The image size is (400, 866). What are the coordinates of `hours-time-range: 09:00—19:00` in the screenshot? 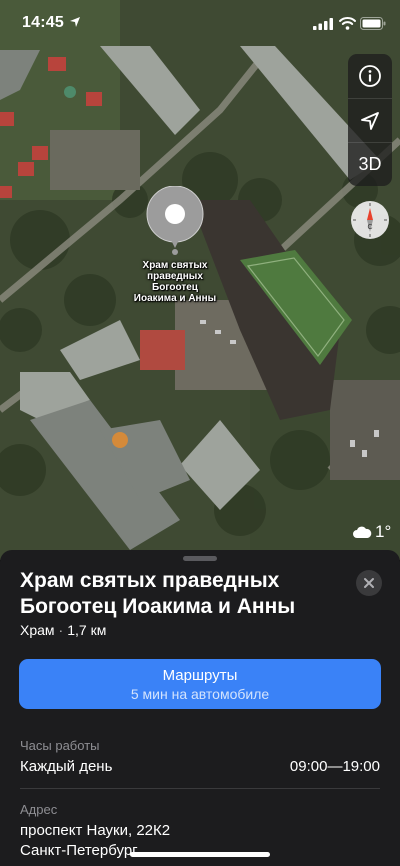 It's located at (334, 766).